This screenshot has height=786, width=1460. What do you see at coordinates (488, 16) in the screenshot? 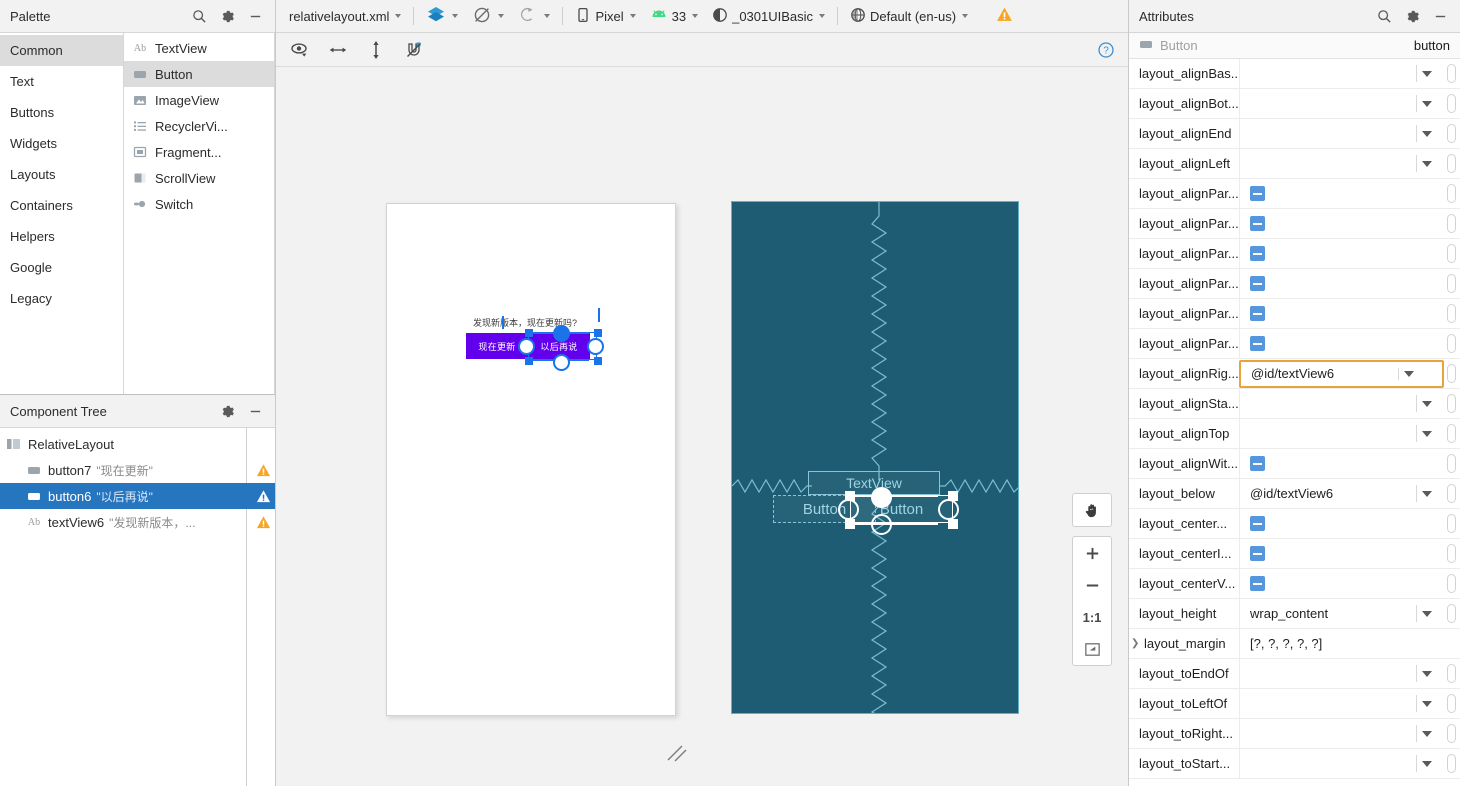
I see `blueprint-mode-button` at bounding box center [488, 16].